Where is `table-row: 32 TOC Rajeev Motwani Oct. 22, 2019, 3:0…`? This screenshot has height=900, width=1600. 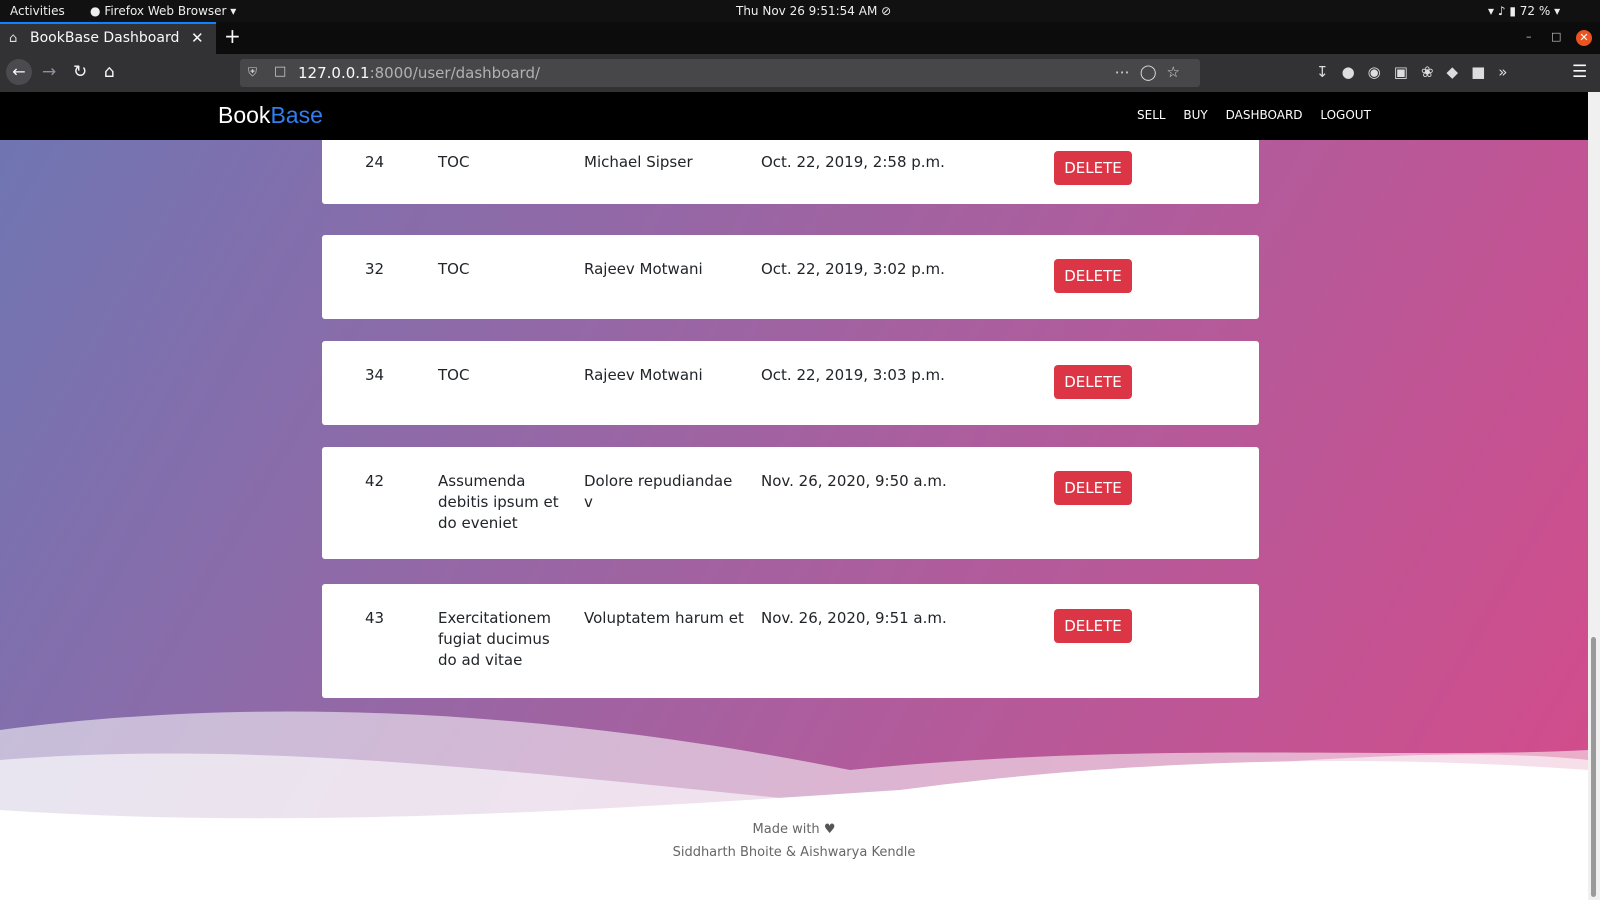 table-row: 32 TOC Rajeev Motwani Oct. 22, 2019, 3:0… is located at coordinates (790, 277).